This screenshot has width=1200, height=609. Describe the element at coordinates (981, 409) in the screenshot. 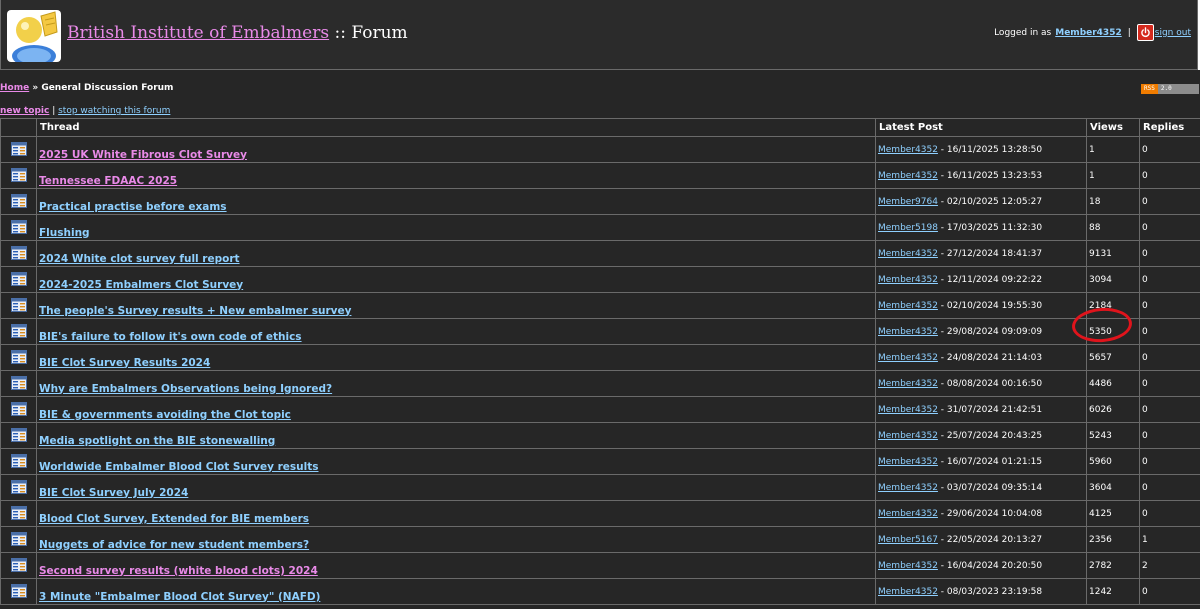

I see `latest-post-cell: Member4352 - 31/07/2024 21:42:51` at that location.